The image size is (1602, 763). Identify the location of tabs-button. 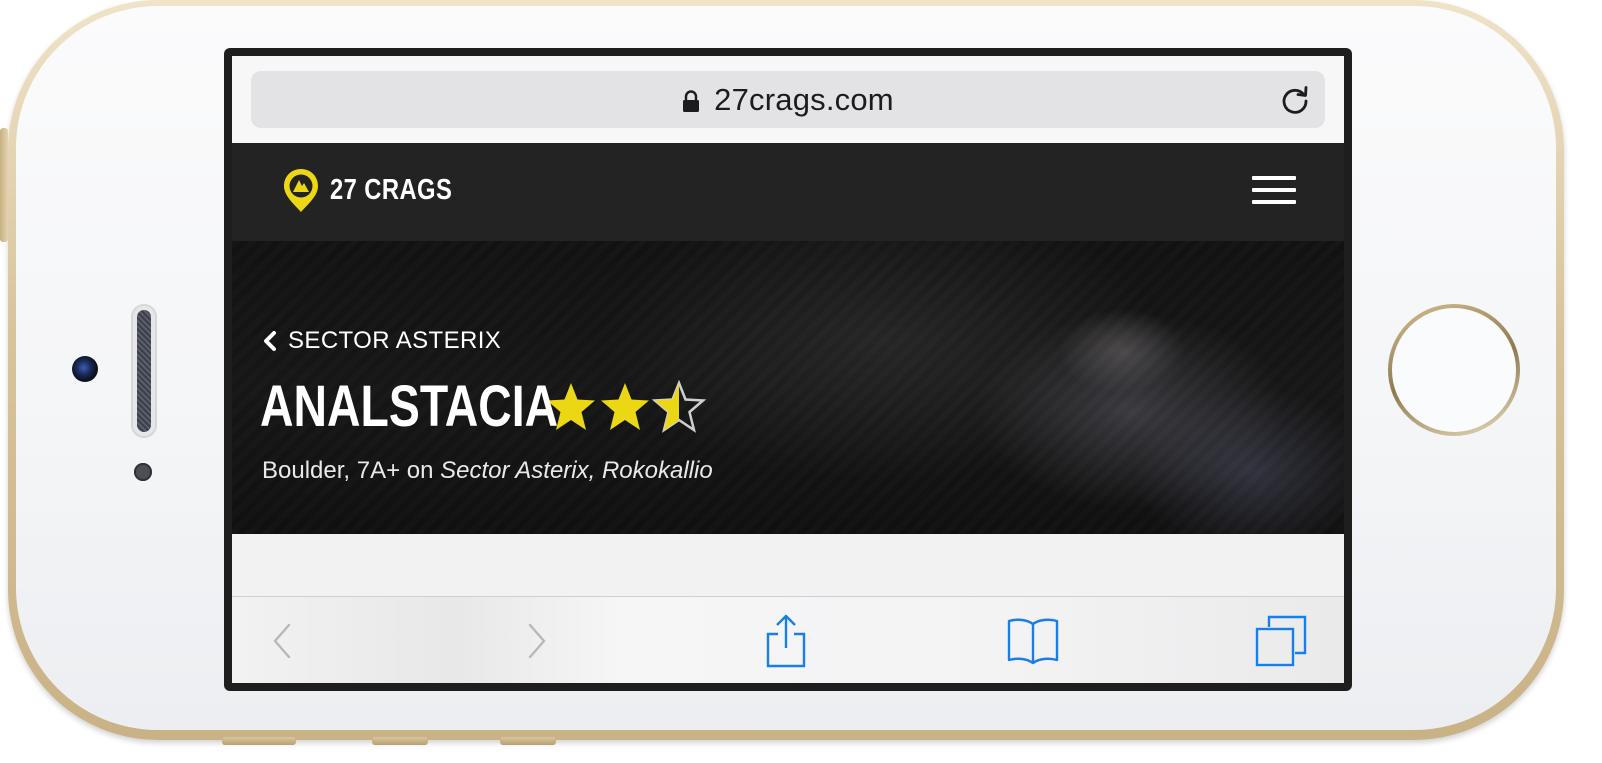
(1281, 641).